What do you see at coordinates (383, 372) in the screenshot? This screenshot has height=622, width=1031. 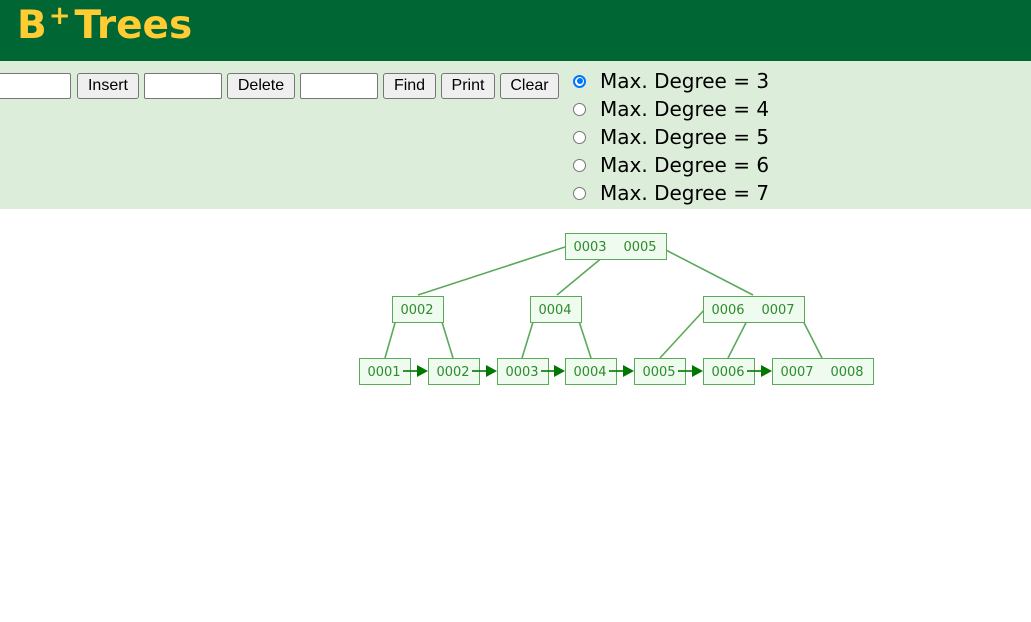 I see `node-key: 0001` at bounding box center [383, 372].